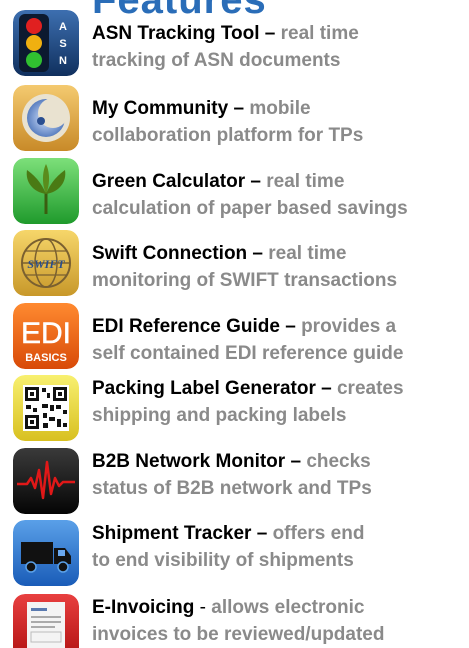  Describe the element at coordinates (170, 253) in the screenshot. I see `app-title: Swift Connection` at that location.